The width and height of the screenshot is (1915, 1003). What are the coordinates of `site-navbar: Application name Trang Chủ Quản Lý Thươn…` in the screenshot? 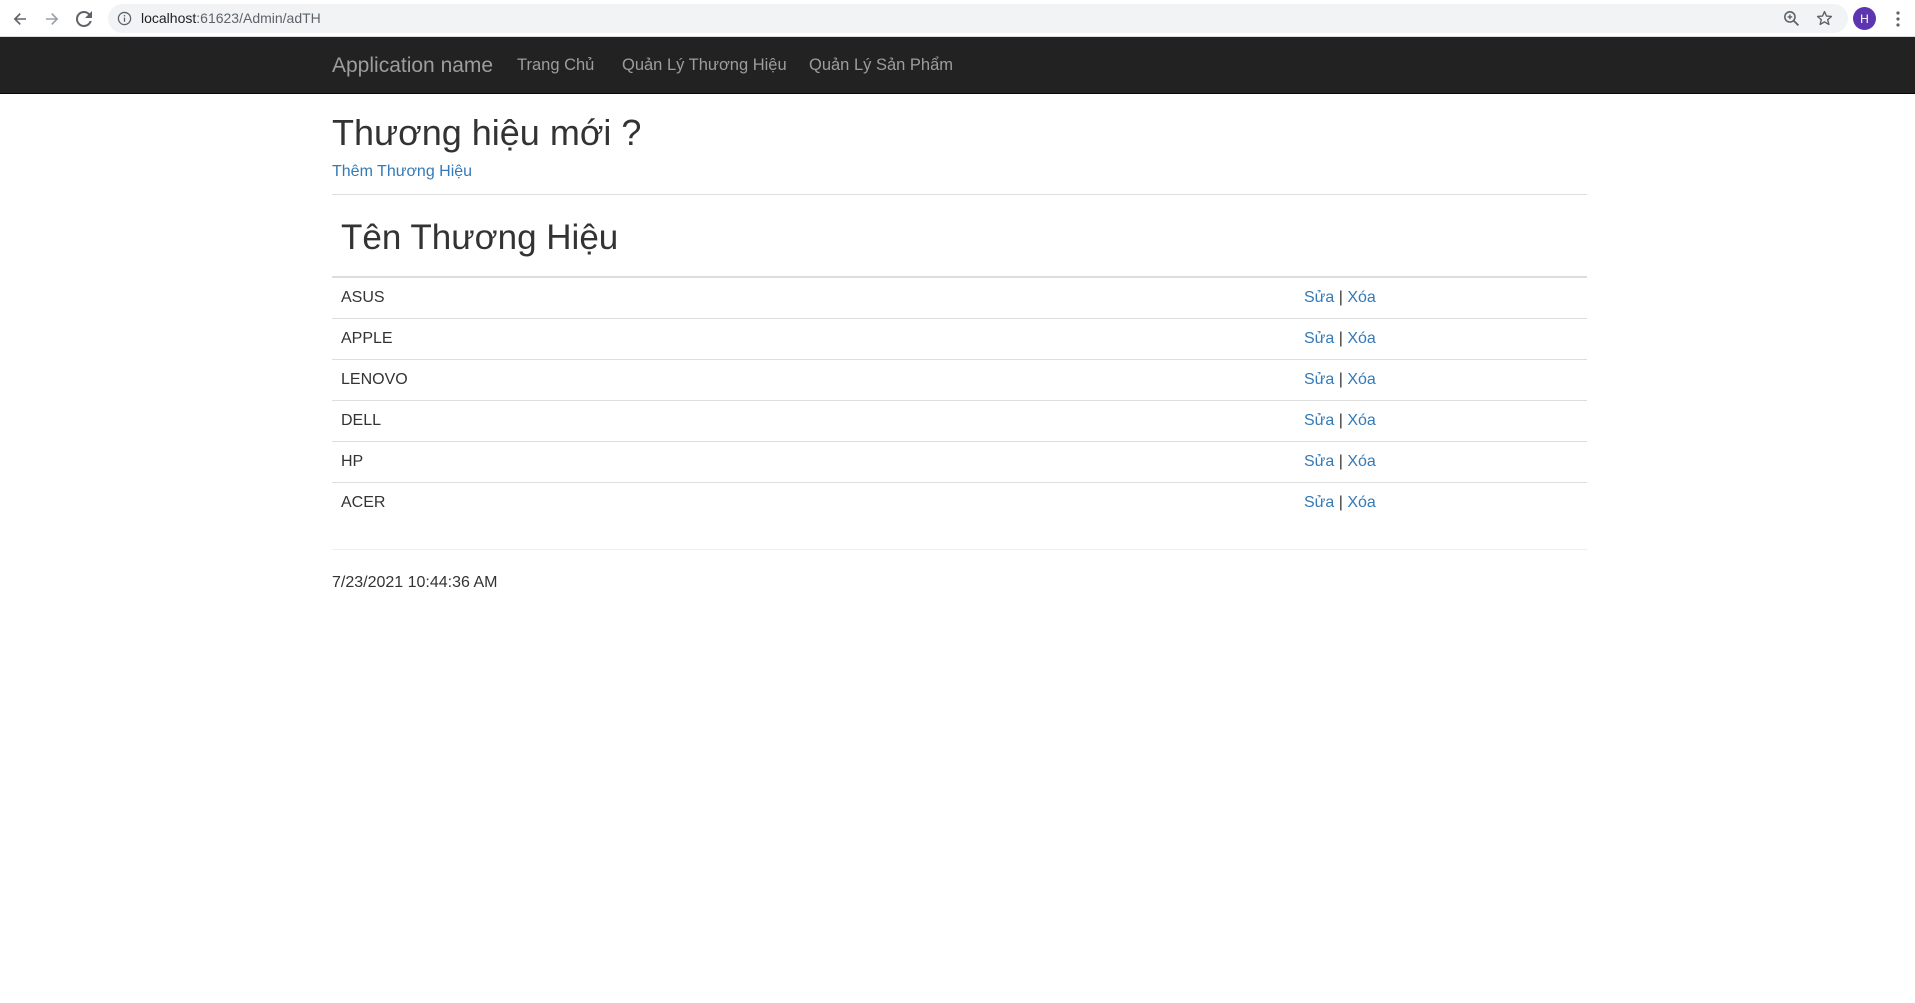 It's located at (957, 65).